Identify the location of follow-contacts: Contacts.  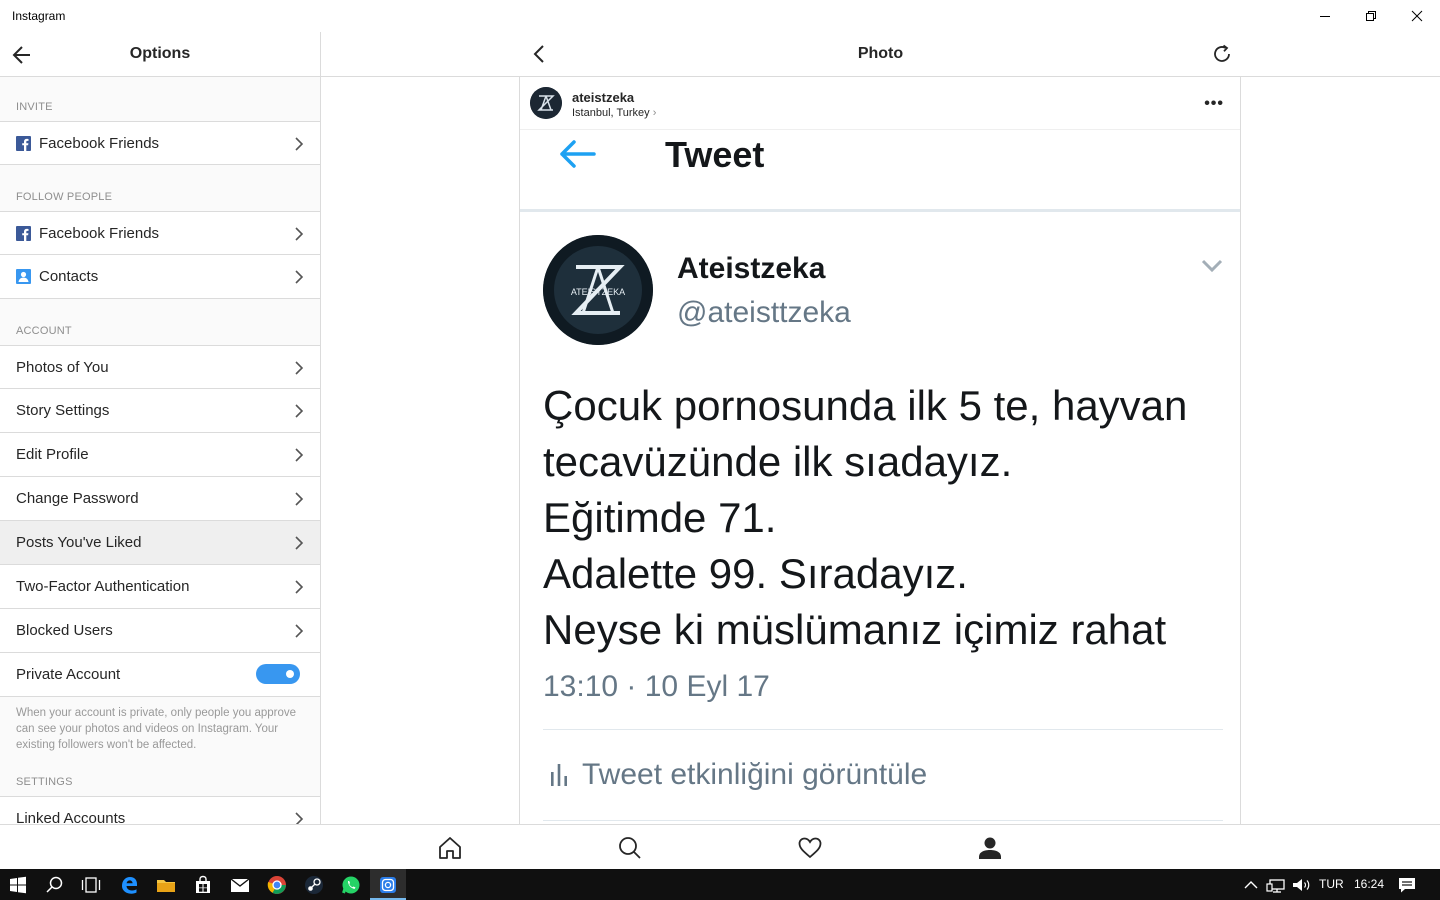
(160, 277).